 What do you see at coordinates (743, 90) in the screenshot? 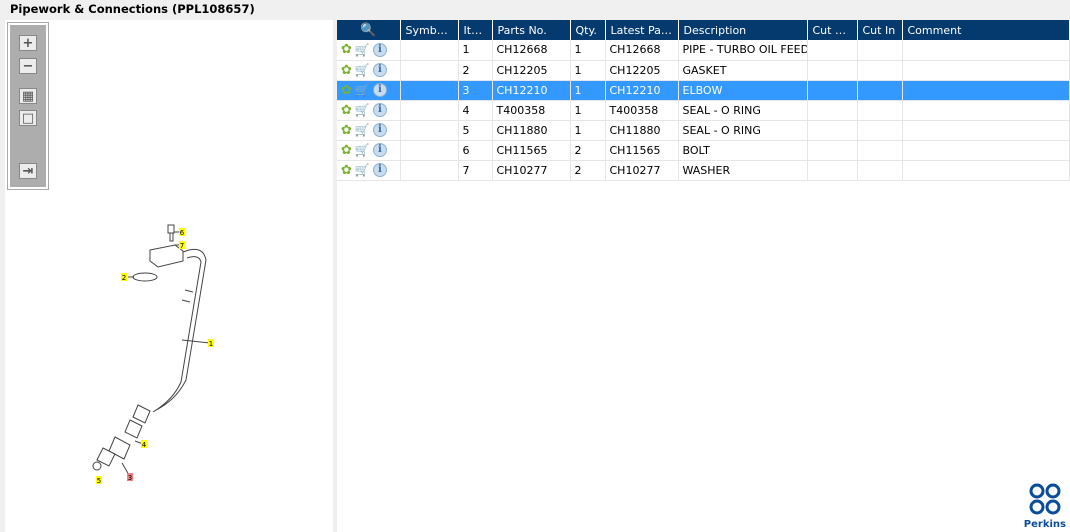
I see `cell-description: ELBOW` at bounding box center [743, 90].